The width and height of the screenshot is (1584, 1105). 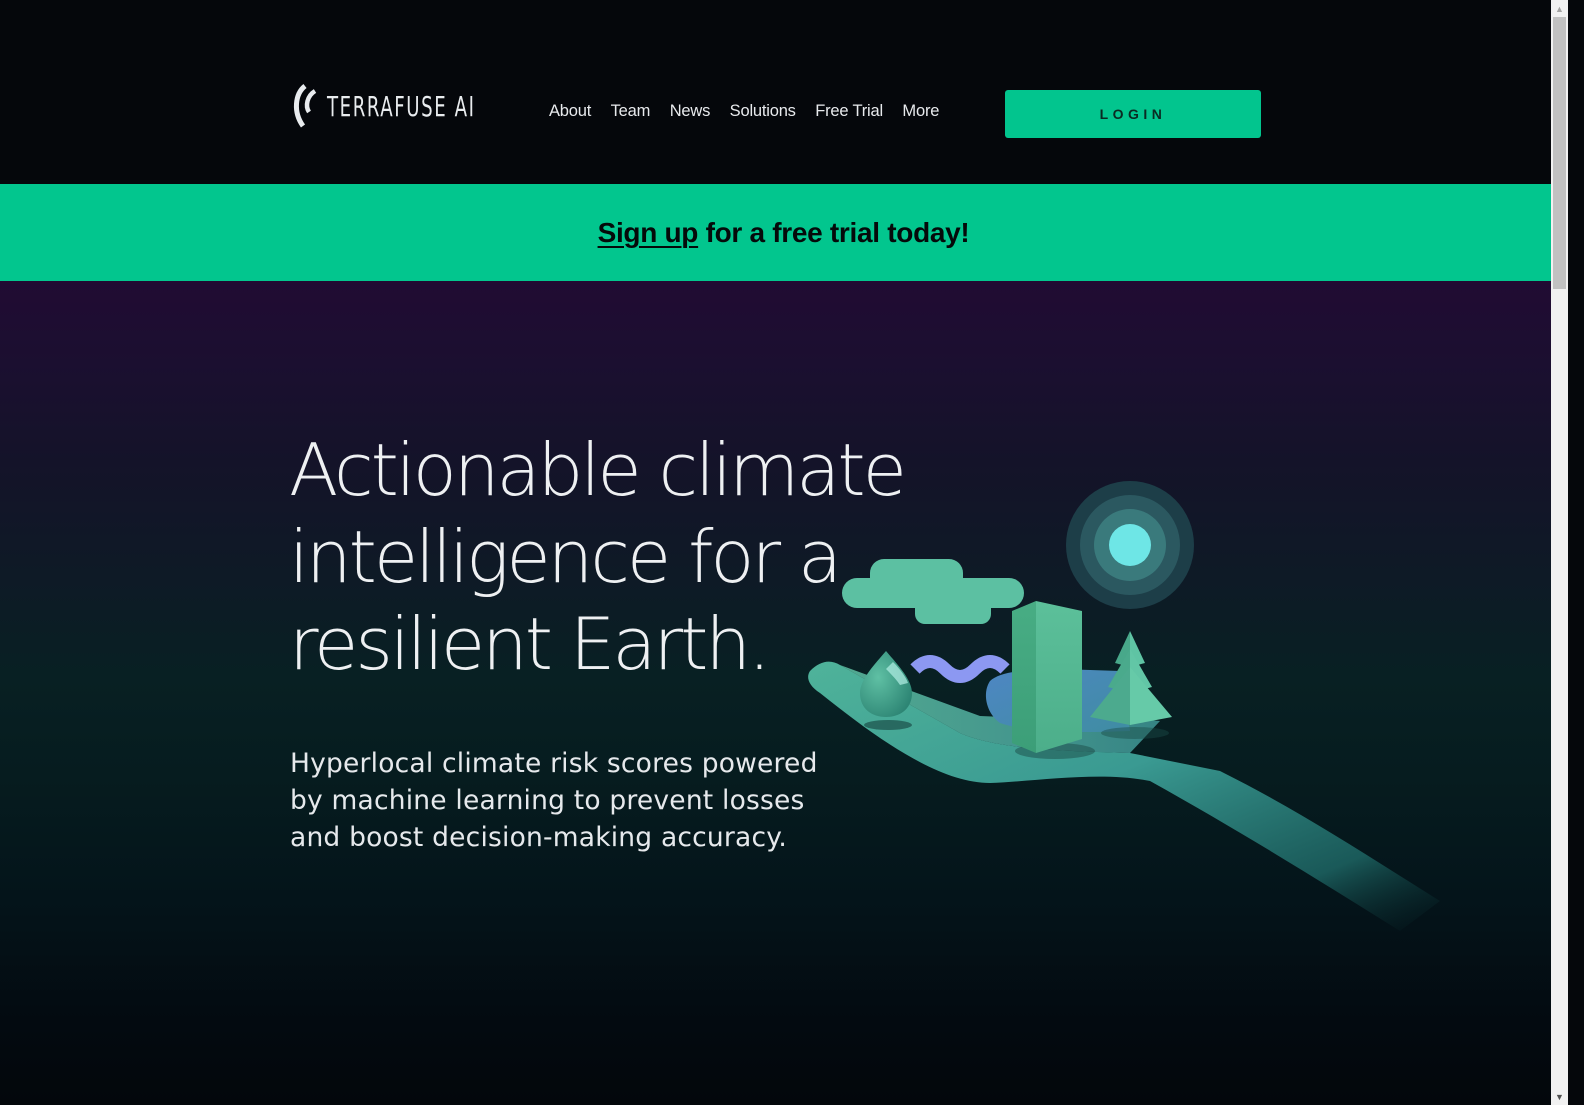 What do you see at coordinates (538, 837) in the screenshot?
I see `hero-subtitle-line: and boost decision-making accuracy.` at bounding box center [538, 837].